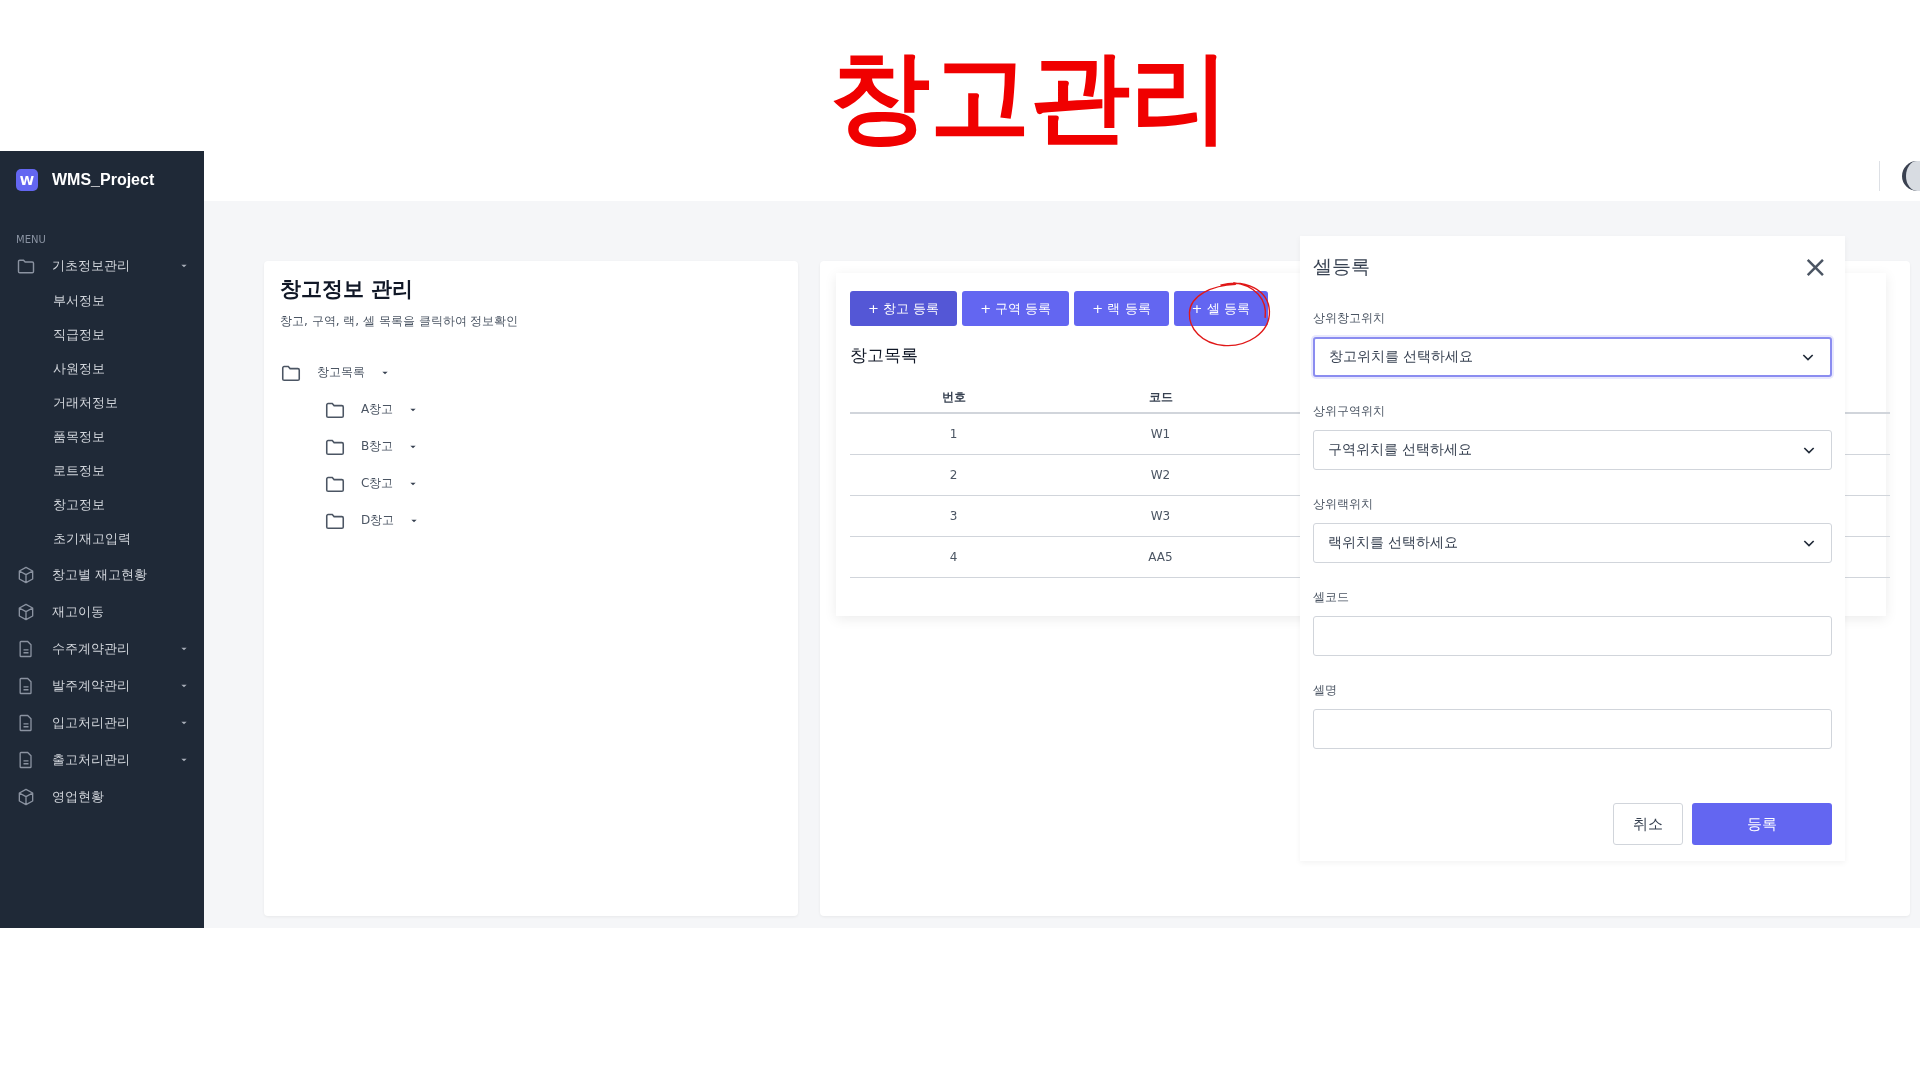 Image resolution: width=1920 pixels, height=1080 pixels. I want to click on field-label: 셀코드, so click(1331, 597).